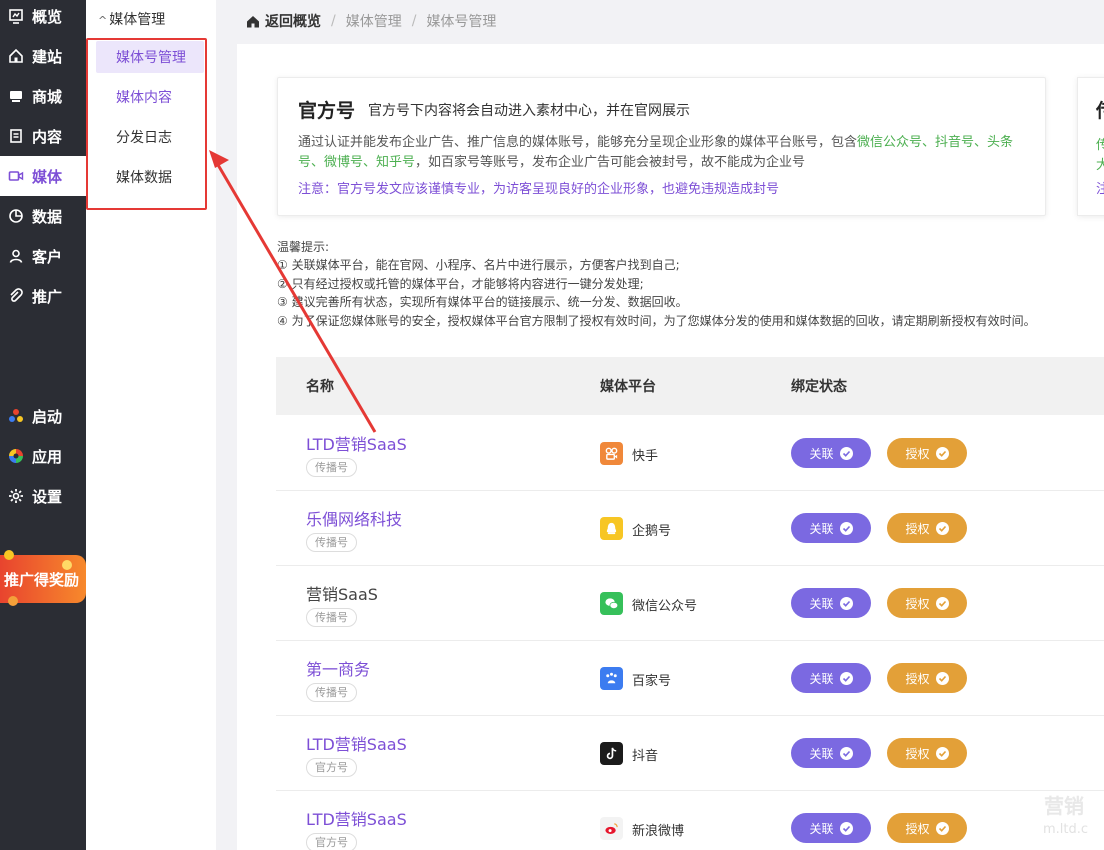 This screenshot has width=1104, height=850. I want to click on column-status: 绑定状态, so click(819, 387).